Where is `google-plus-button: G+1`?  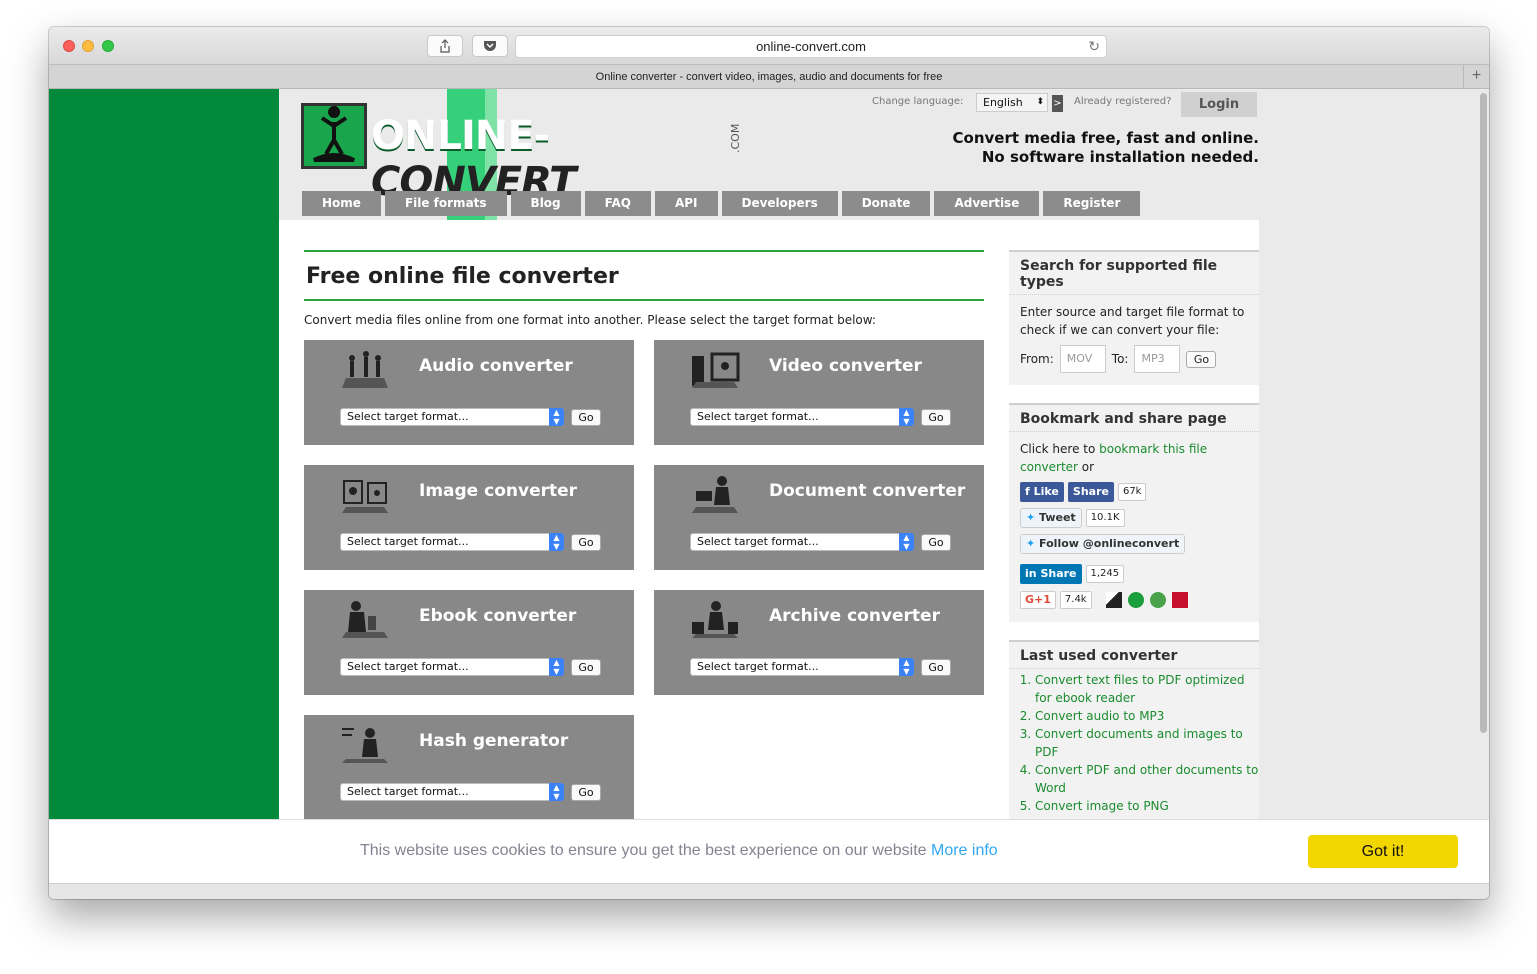 google-plus-button: G+1 is located at coordinates (1038, 600).